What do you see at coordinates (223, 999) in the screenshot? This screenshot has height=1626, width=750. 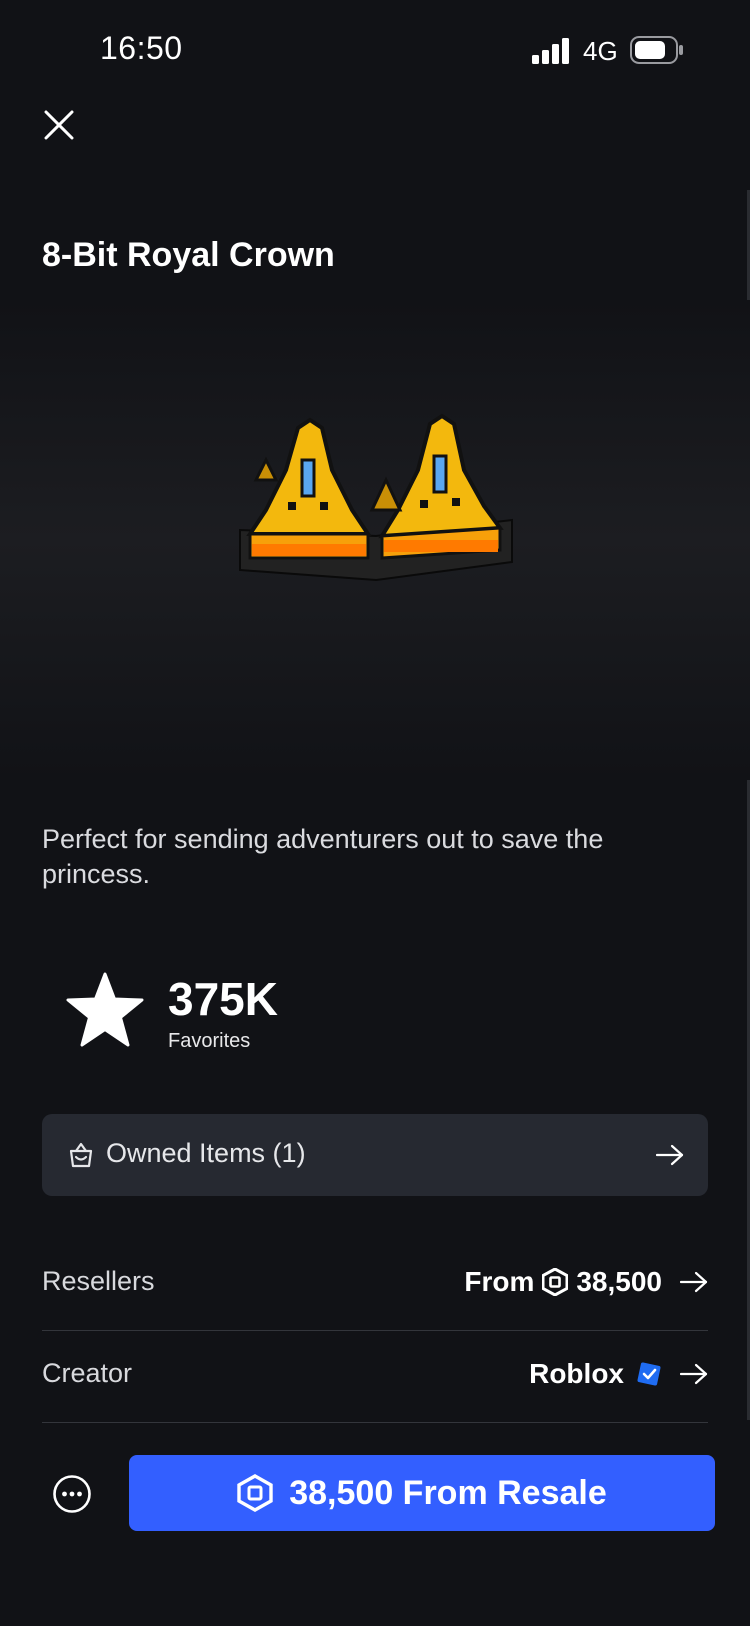 I see `favorites-count: 375K` at bounding box center [223, 999].